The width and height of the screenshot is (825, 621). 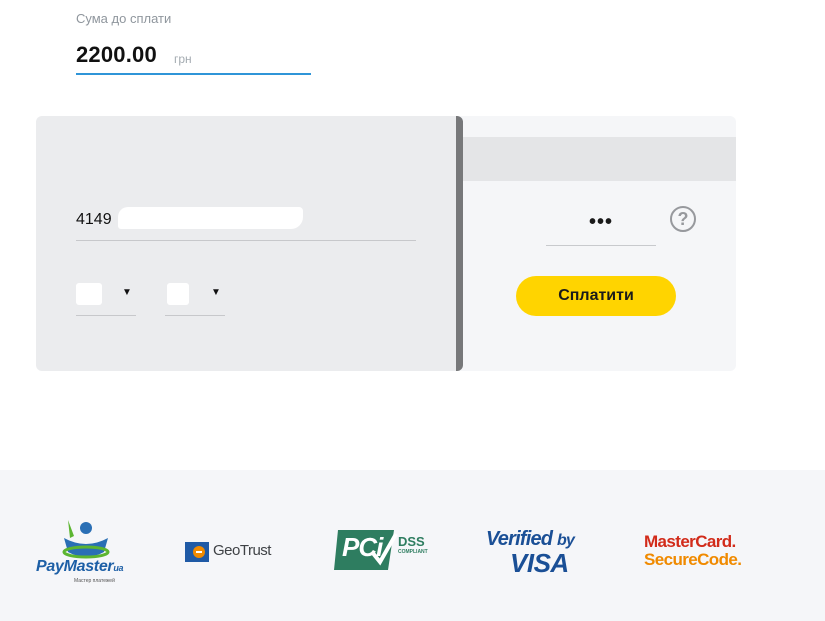 I want to click on cvv-input: •••, so click(x=601, y=227).